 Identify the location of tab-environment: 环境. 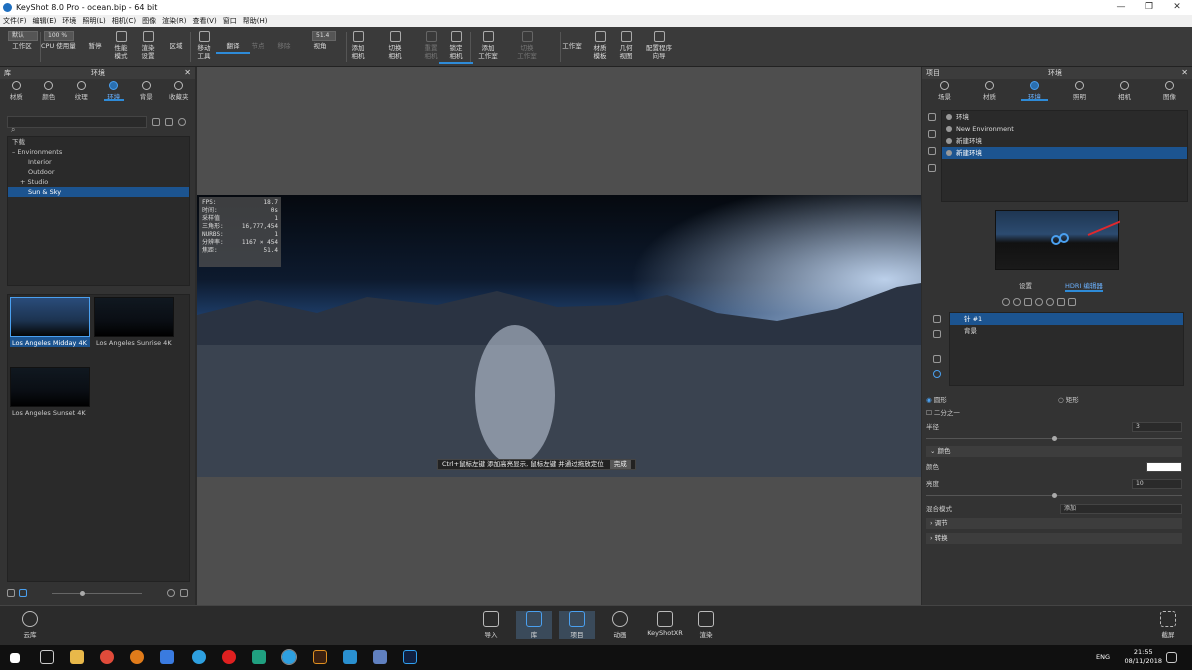
(1034, 90).